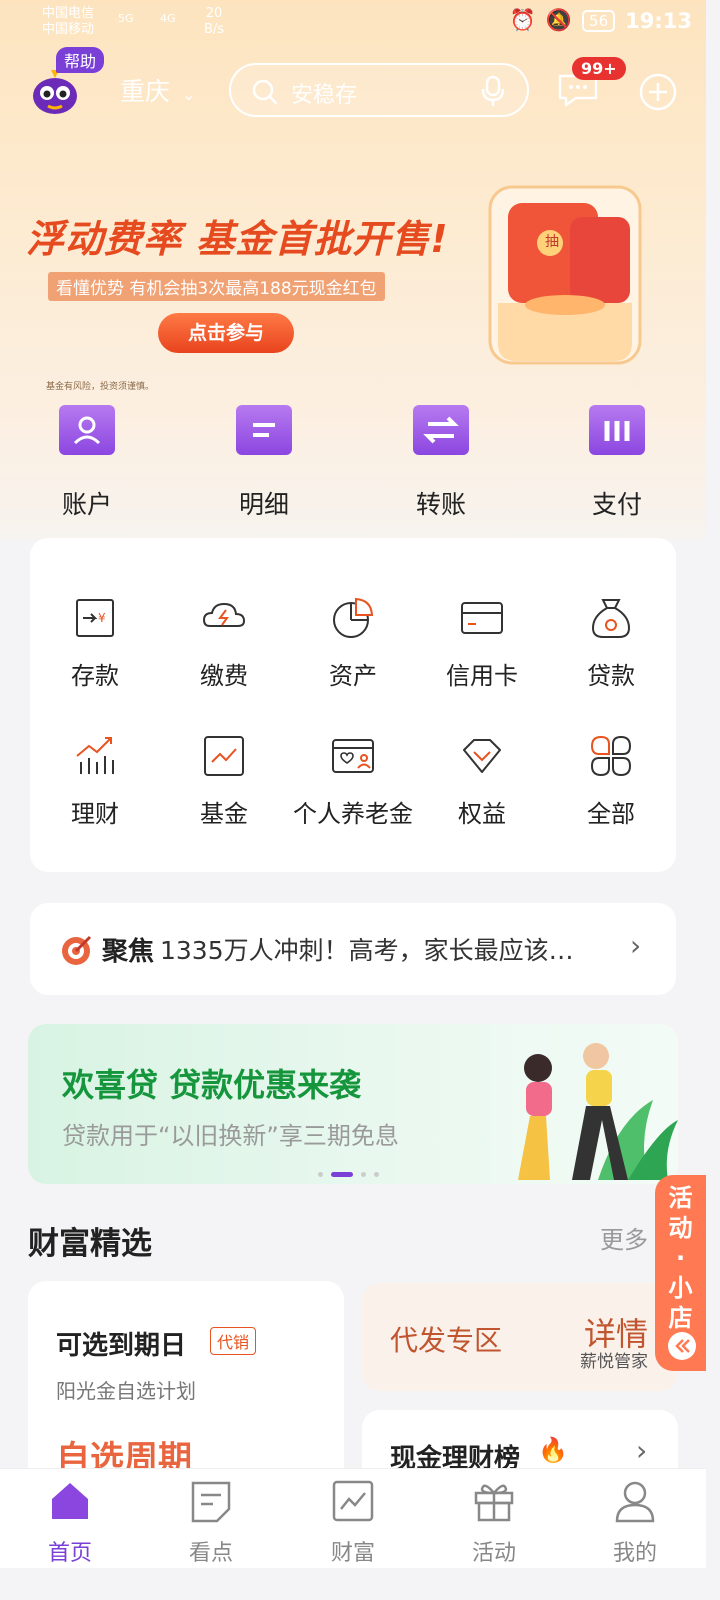  I want to click on wealth-chart-icon, so click(95, 755).